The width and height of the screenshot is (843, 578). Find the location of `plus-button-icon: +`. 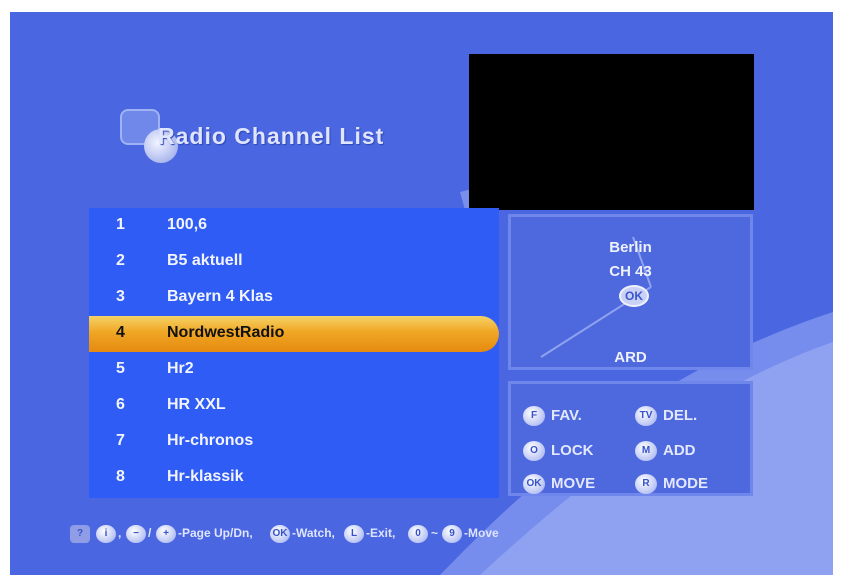

plus-button-icon: + is located at coordinates (166, 534).